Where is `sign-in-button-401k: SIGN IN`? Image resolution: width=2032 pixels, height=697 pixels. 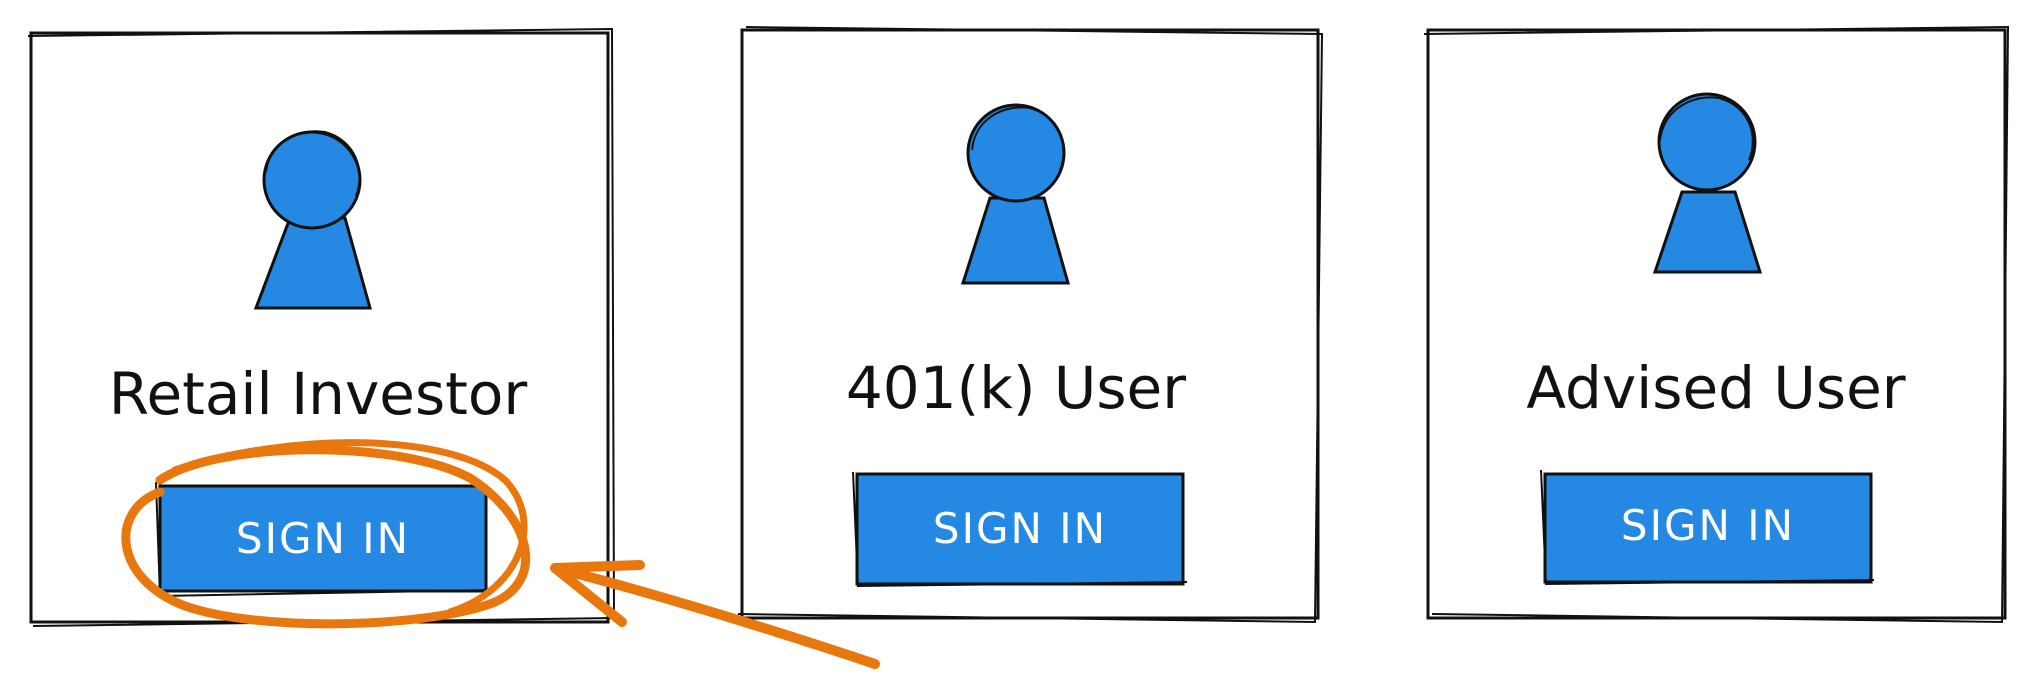
sign-in-button-401k: SIGN IN is located at coordinates (1020, 529).